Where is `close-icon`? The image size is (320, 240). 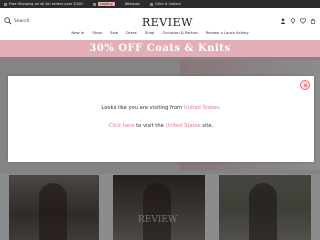
close-icon is located at coordinates (305, 85).